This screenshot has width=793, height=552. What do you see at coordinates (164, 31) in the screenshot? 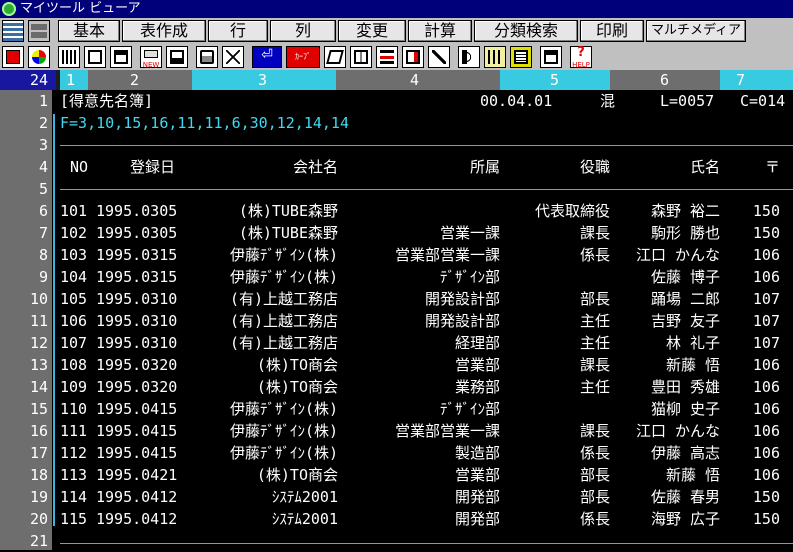
I see `menu-table-create: 表作成` at bounding box center [164, 31].